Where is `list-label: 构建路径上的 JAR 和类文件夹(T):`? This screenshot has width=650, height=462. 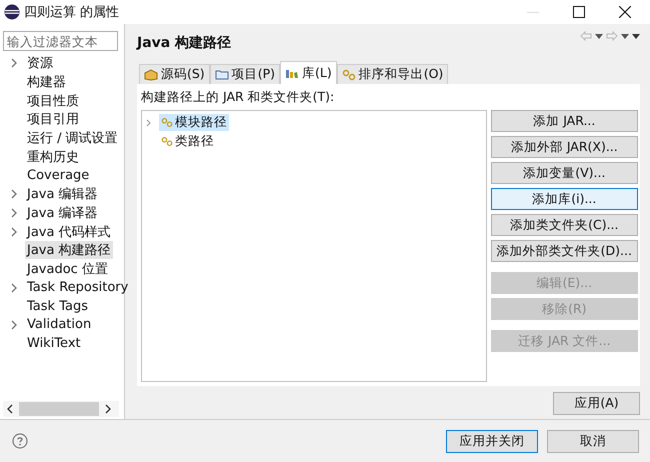 list-label: 构建路径上的 JAR 和类文件夹(T): is located at coordinates (238, 97).